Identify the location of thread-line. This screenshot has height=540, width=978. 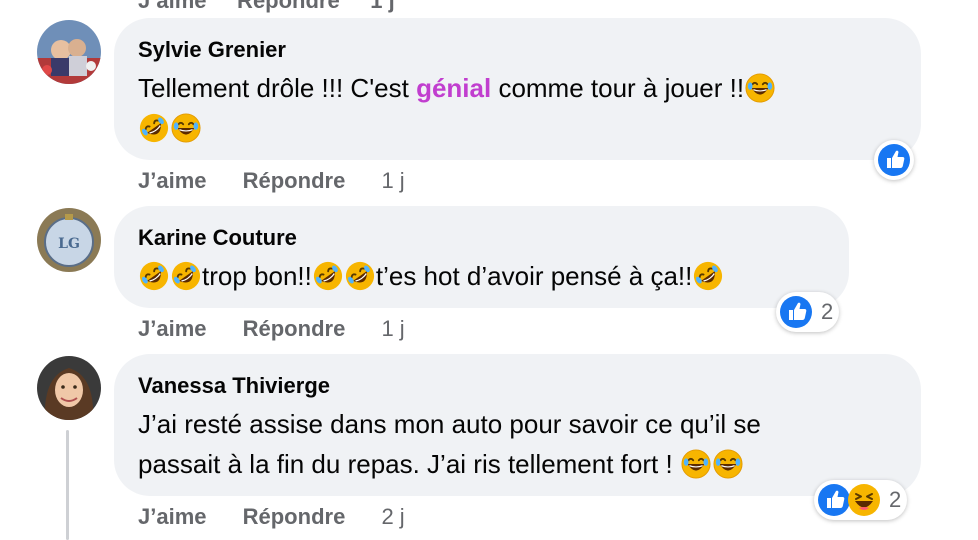
(67, 485).